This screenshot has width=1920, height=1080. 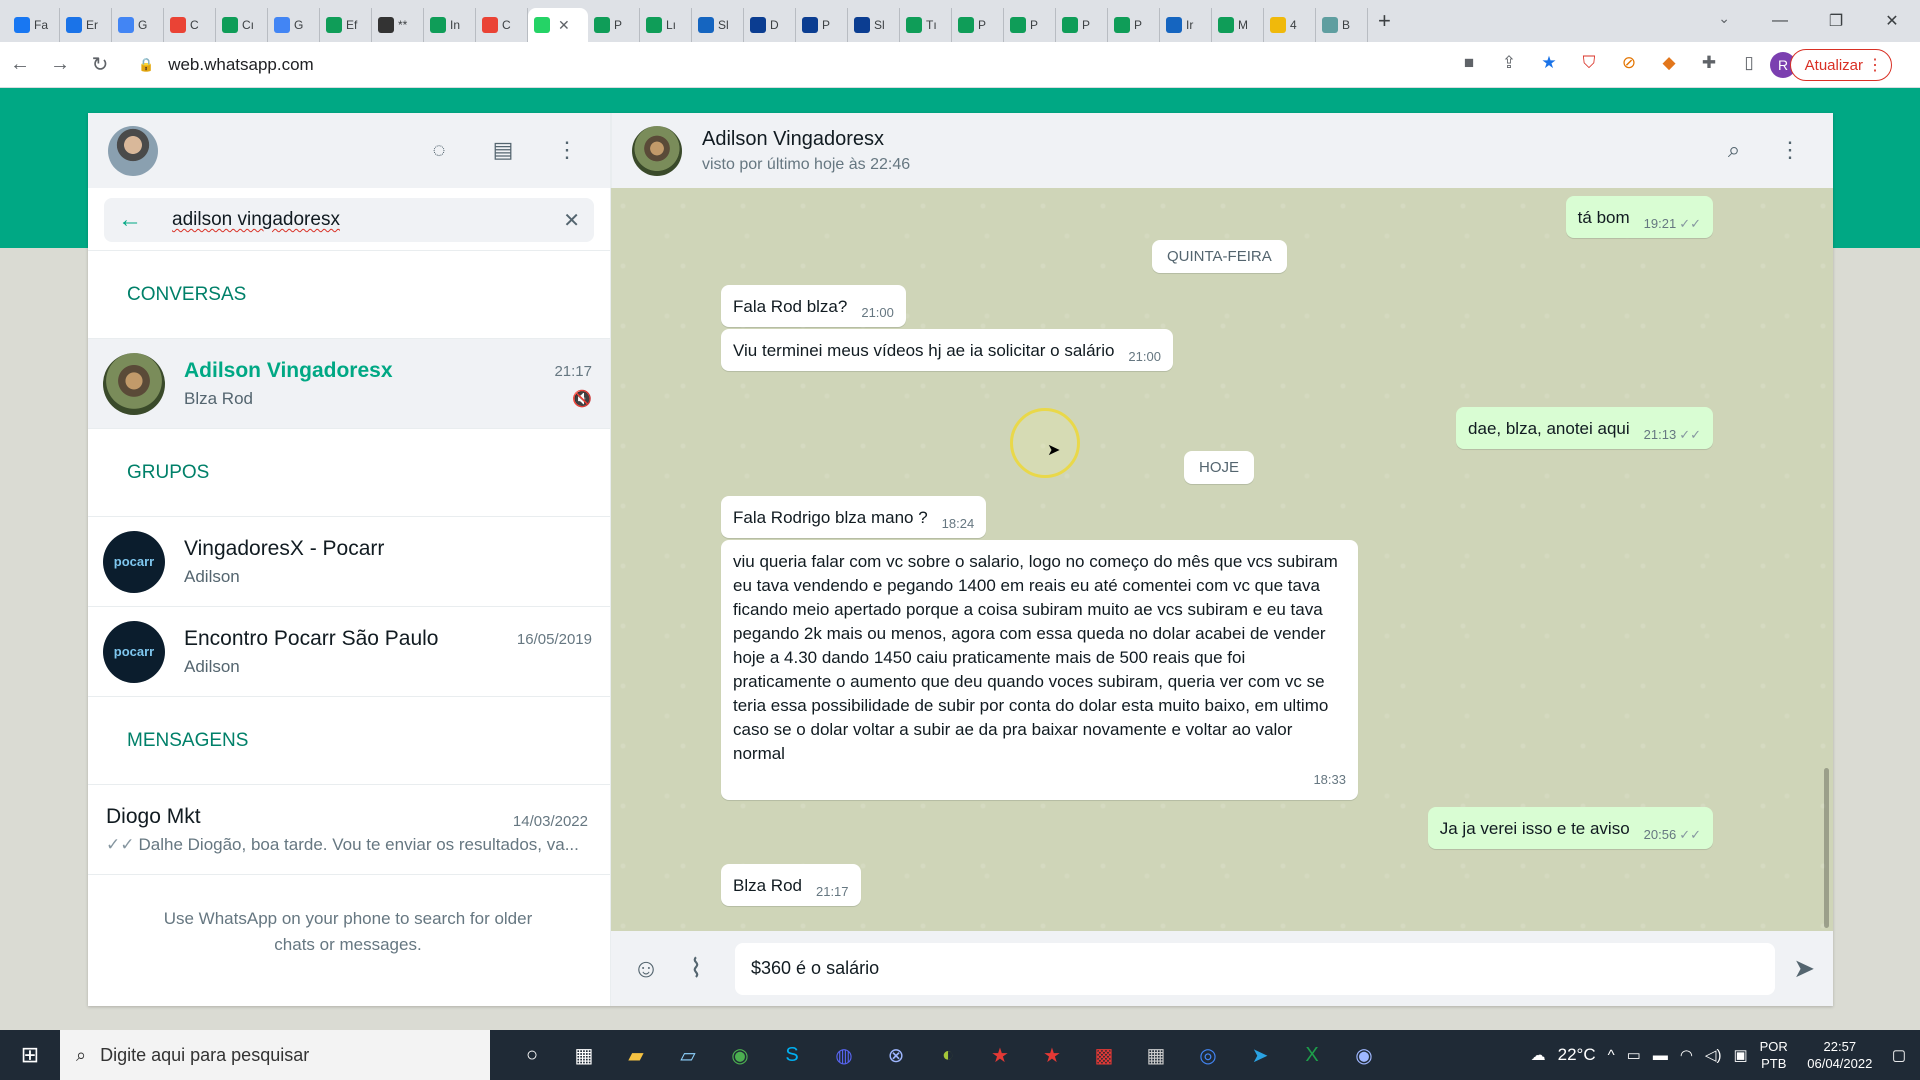 What do you see at coordinates (146, 65) in the screenshot?
I see `lock-icon: 🔒` at bounding box center [146, 65].